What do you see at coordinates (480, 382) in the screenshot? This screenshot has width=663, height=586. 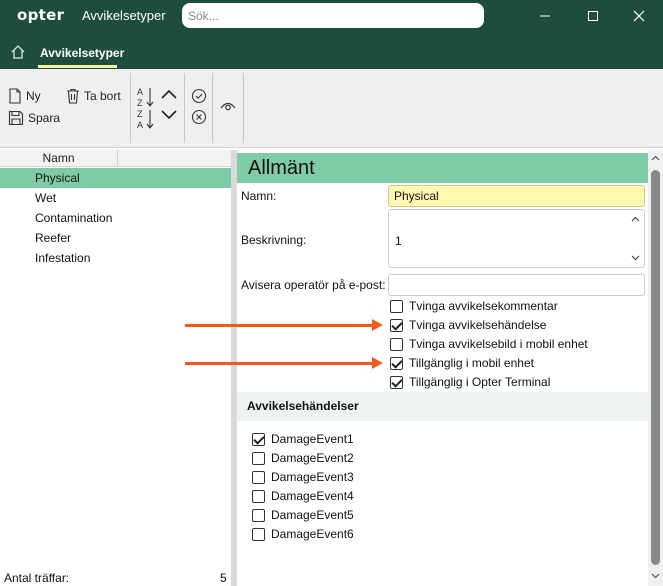 I see `checkbox-label: Tillgänglig i Opter Terminal` at bounding box center [480, 382].